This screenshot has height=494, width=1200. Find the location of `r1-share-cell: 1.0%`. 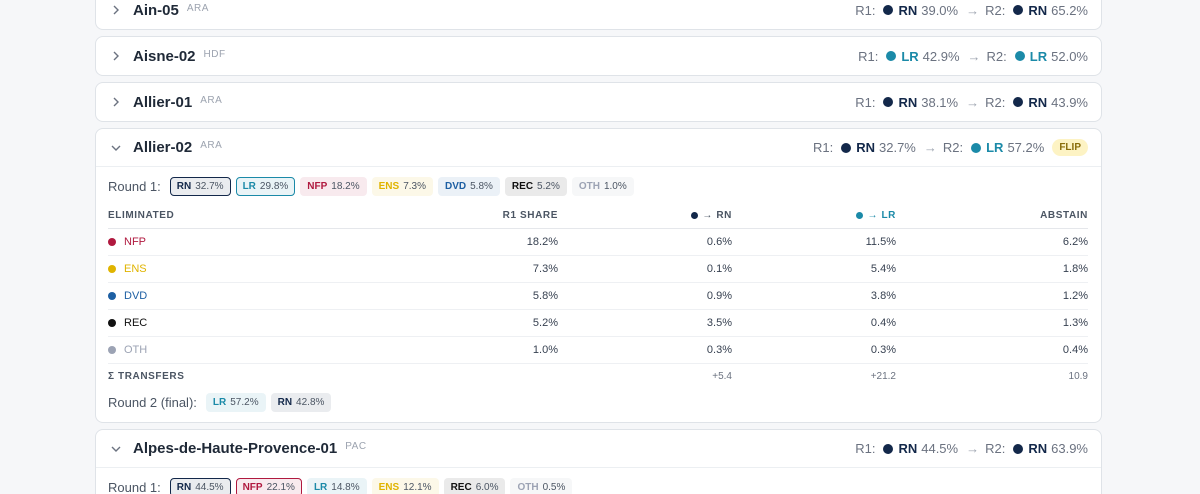

r1-share-cell: 1.0% is located at coordinates (498, 350).